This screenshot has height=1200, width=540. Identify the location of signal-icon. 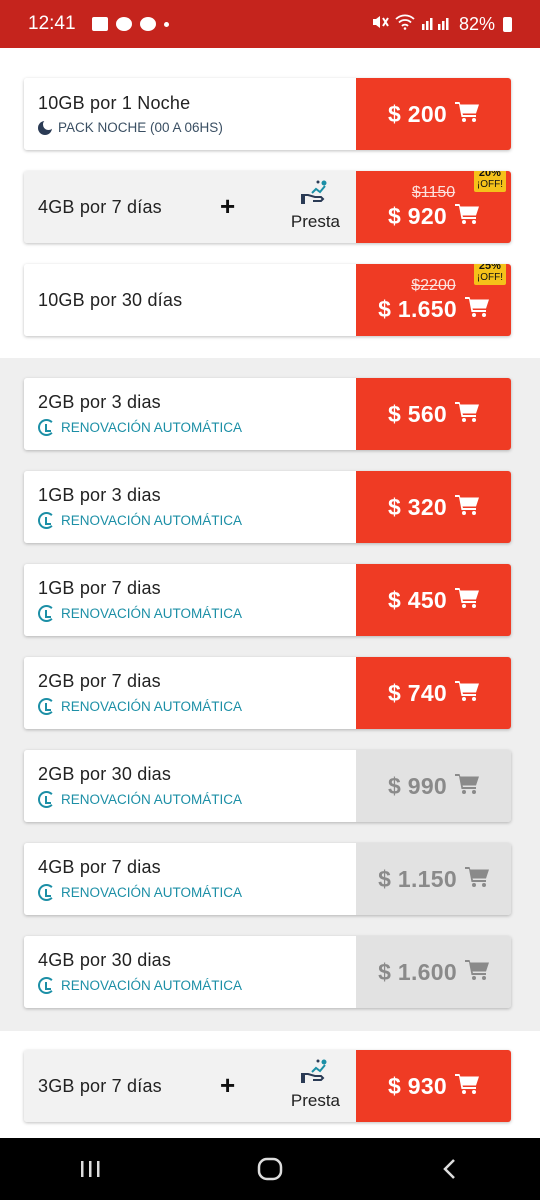
(437, 24).